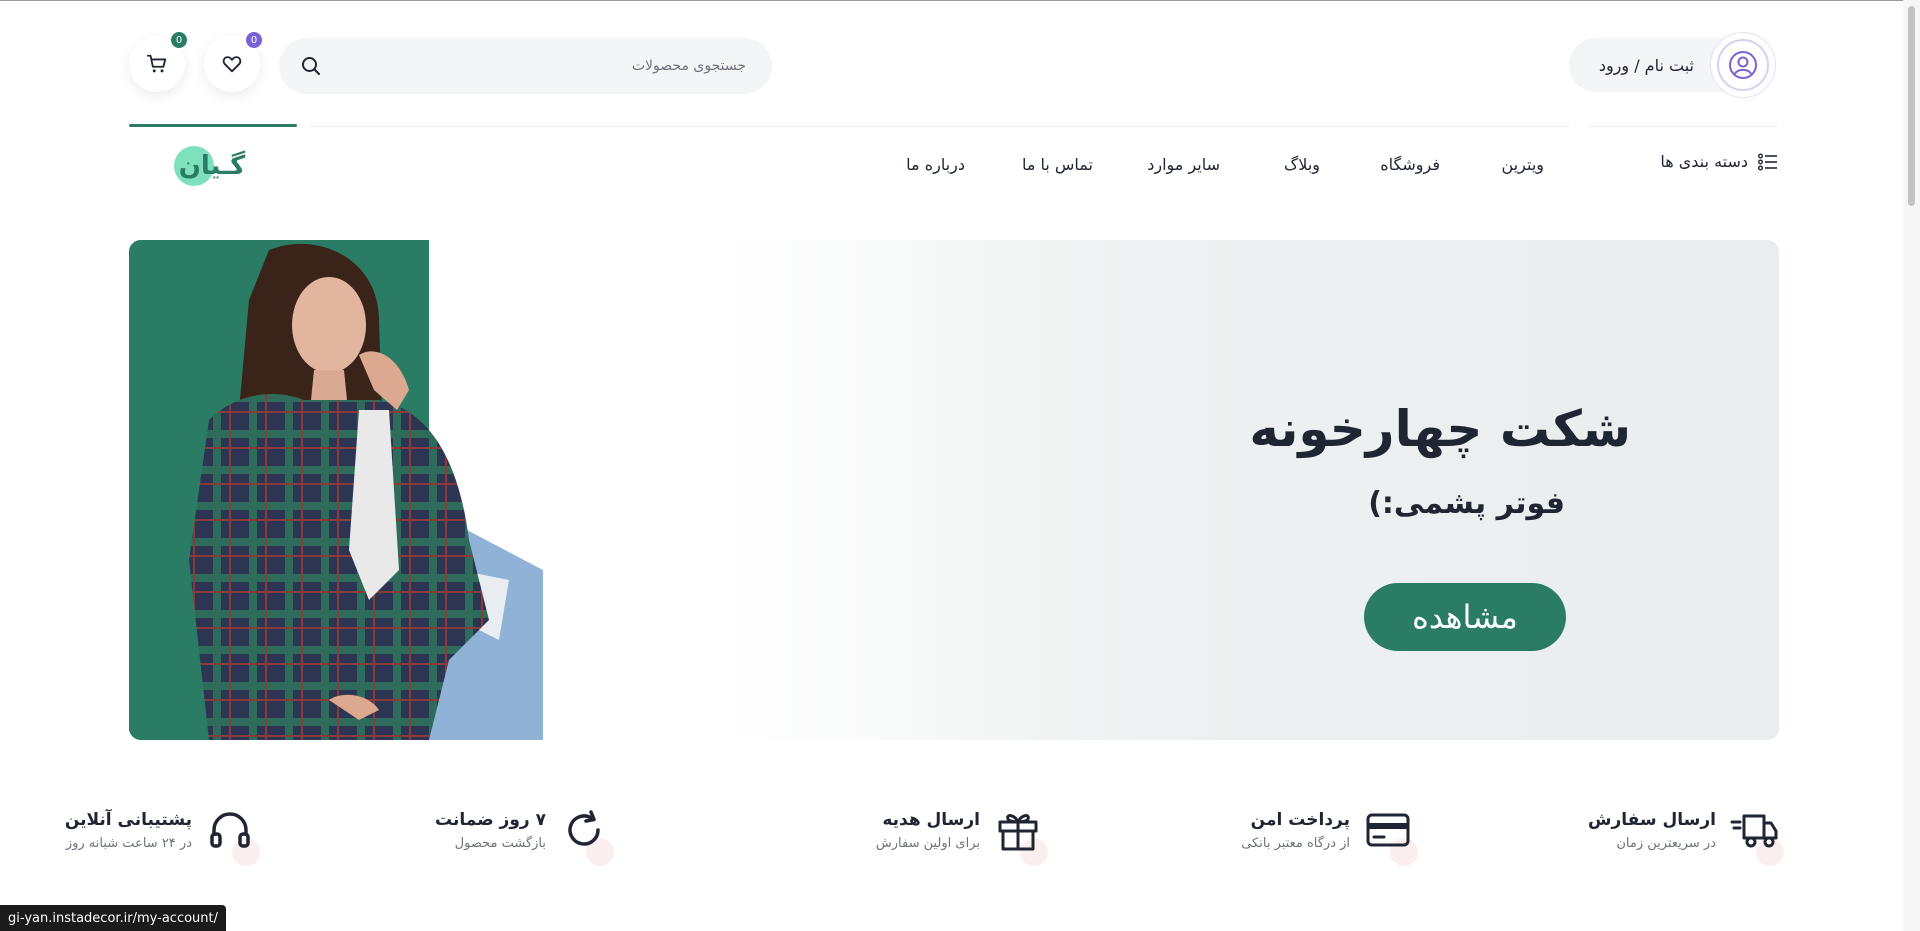 The image size is (1920, 931). I want to click on cart-button: 0, so click(159, 61).